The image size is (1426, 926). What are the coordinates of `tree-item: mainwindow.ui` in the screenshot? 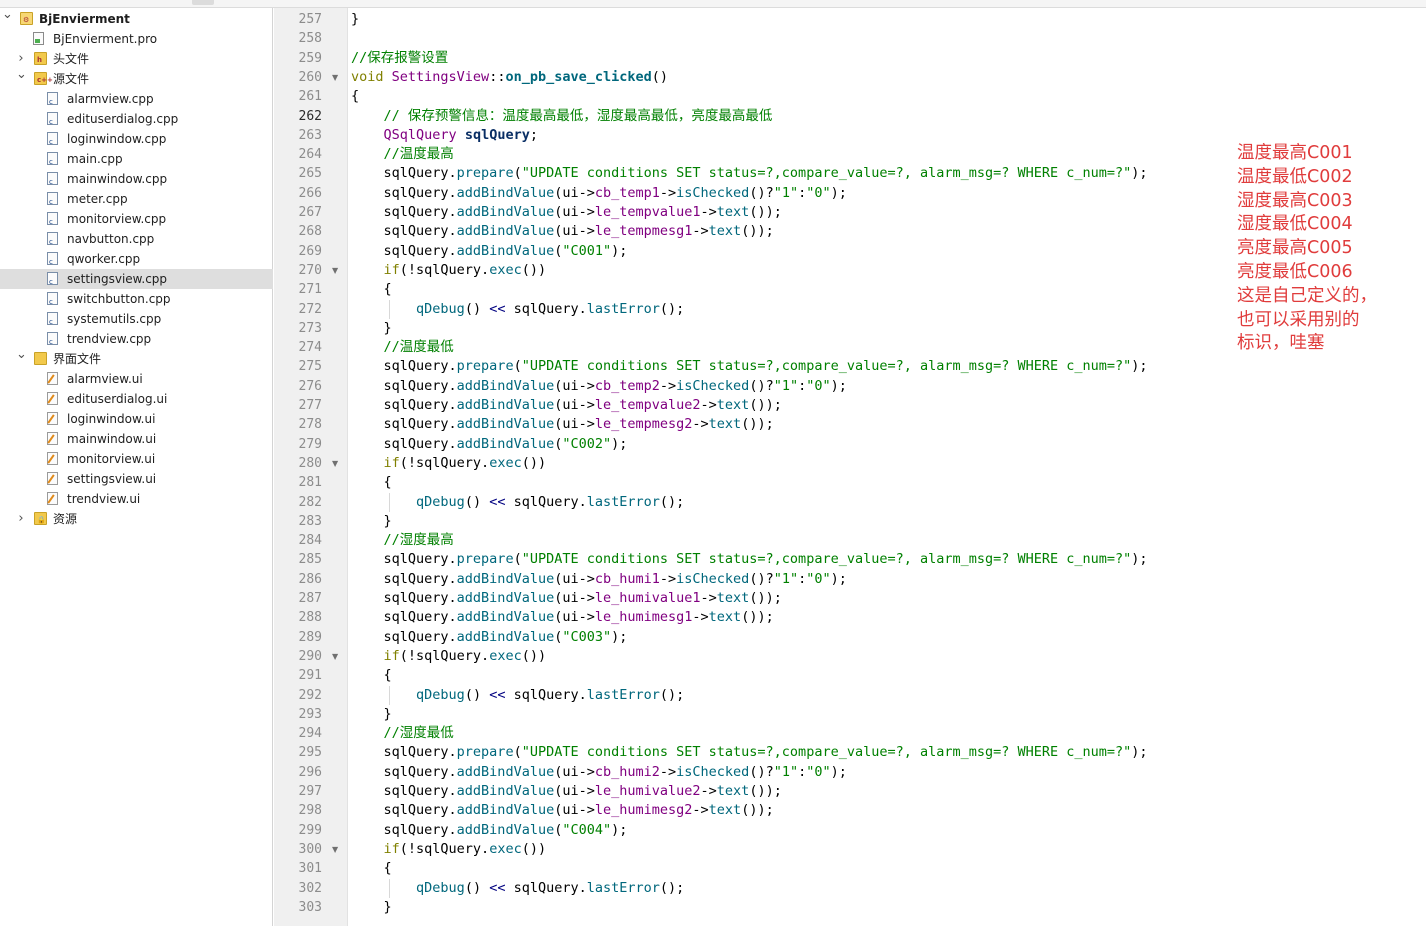 It's located at (136, 439).